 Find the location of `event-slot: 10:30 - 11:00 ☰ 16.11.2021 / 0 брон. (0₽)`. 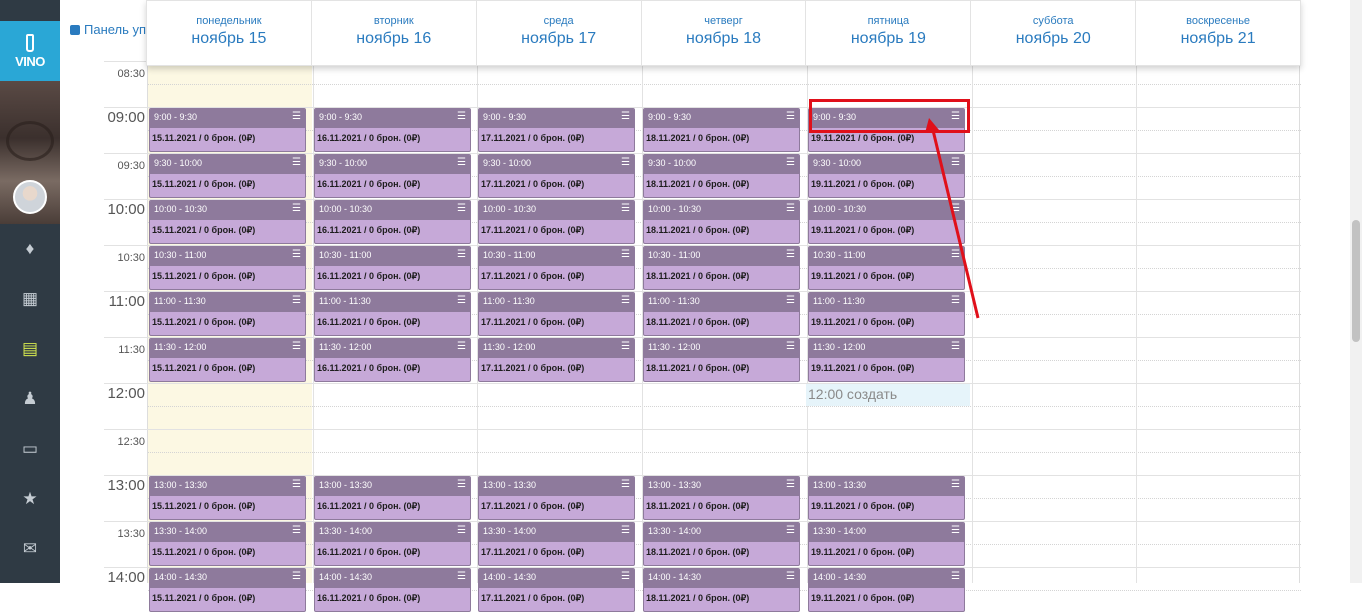

event-slot: 10:30 - 11:00 ☰ 16.11.2021 / 0 брон. (0₽) is located at coordinates (392, 268).